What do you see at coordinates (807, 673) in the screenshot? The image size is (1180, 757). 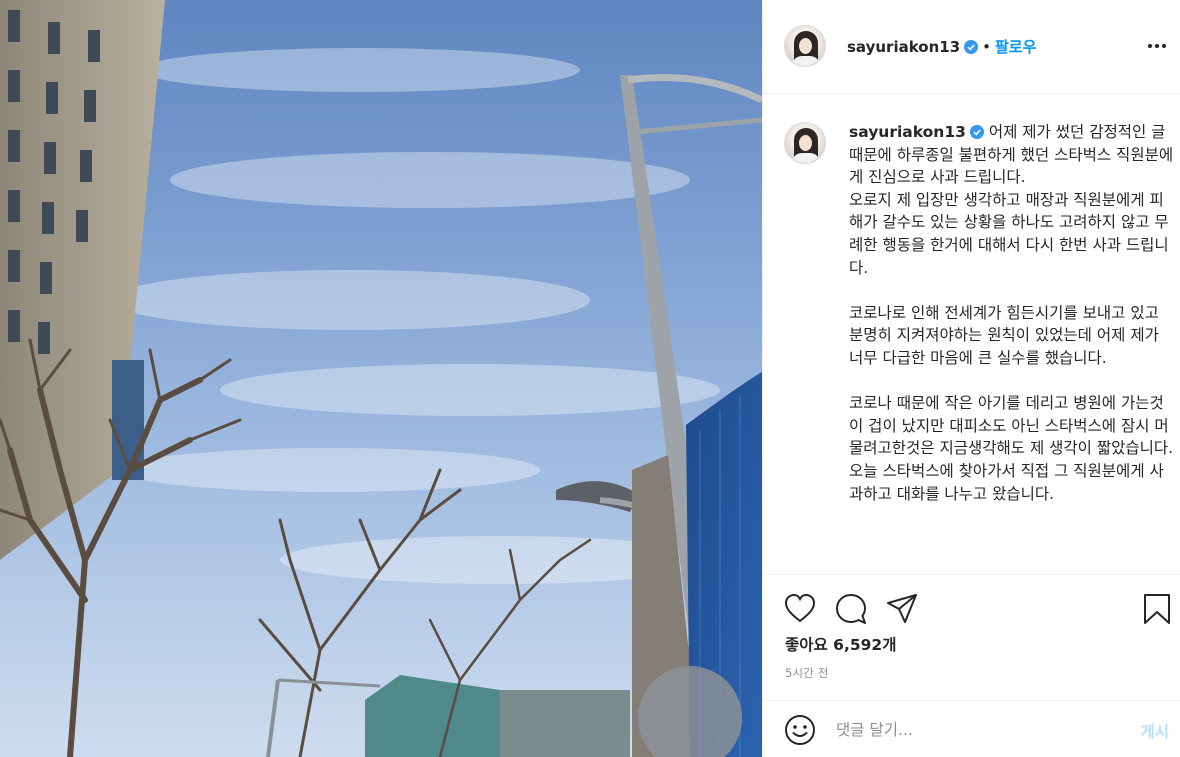 I see `post-timestamp: 5시간 전` at bounding box center [807, 673].